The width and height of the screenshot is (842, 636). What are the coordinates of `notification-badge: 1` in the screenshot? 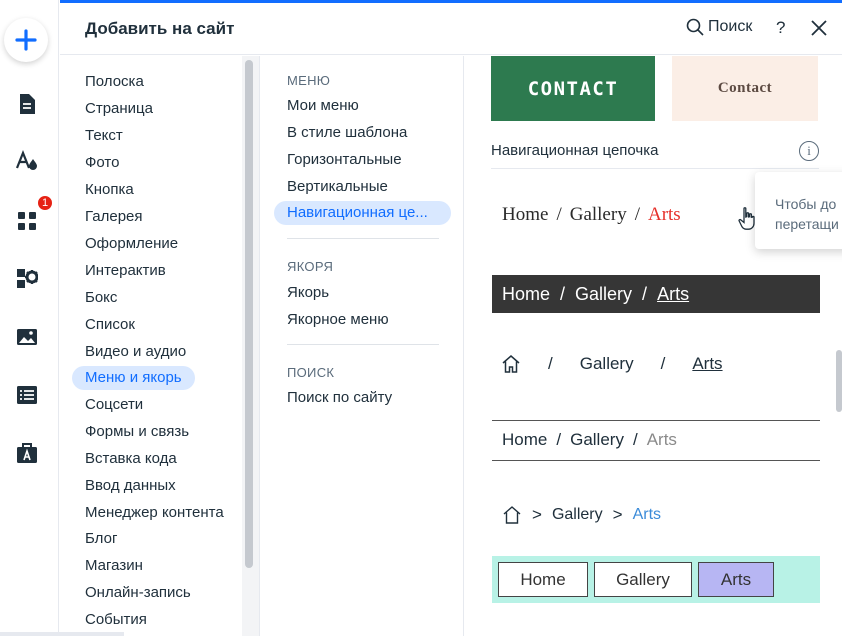 It's located at (45, 203).